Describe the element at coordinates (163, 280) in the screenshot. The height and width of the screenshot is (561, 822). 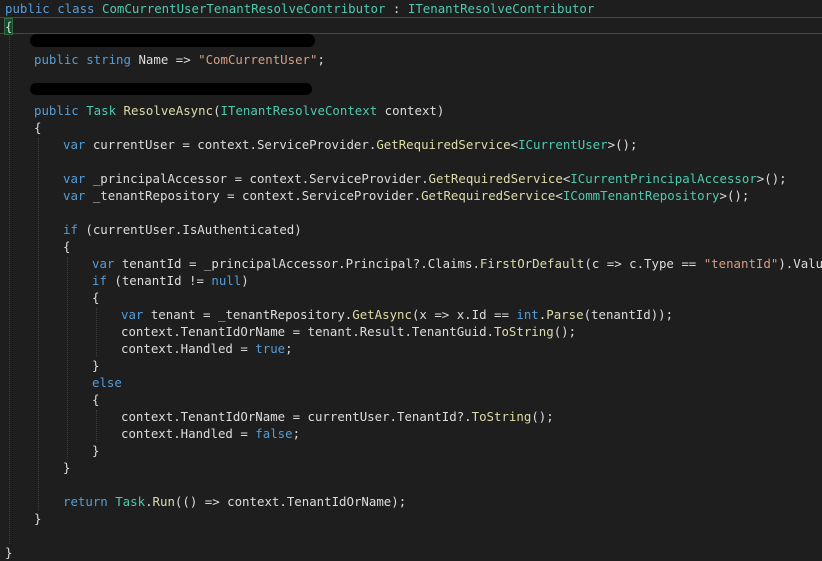
I see `code-token-plain: (tenantId !=` at that location.